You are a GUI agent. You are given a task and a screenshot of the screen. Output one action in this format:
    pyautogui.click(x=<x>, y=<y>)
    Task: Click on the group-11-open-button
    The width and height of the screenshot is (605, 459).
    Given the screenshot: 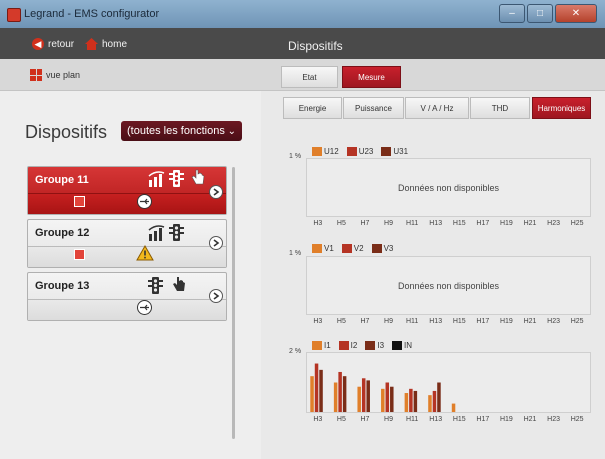 What is the action you would take?
    pyautogui.click(x=216, y=192)
    